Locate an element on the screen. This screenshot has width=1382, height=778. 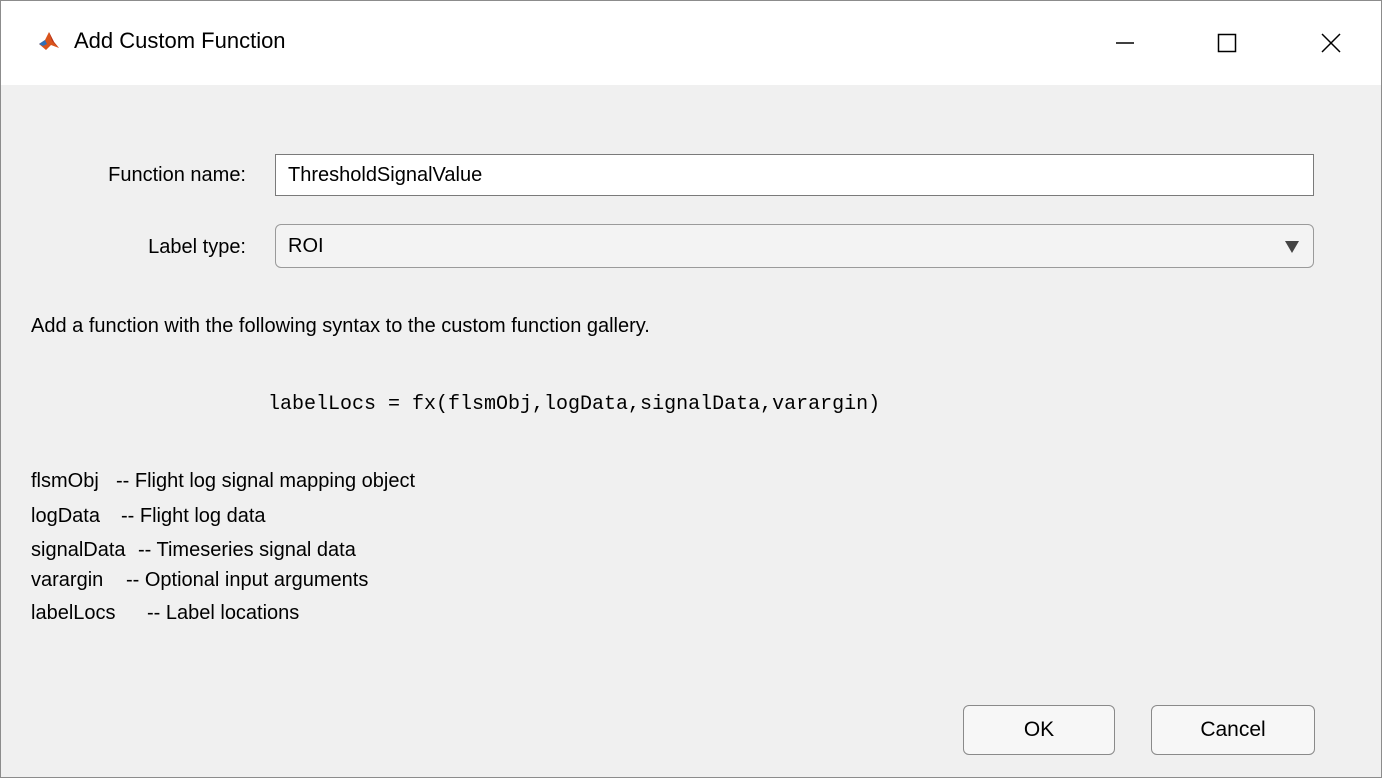
label-type-label: Label type: is located at coordinates (197, 247).